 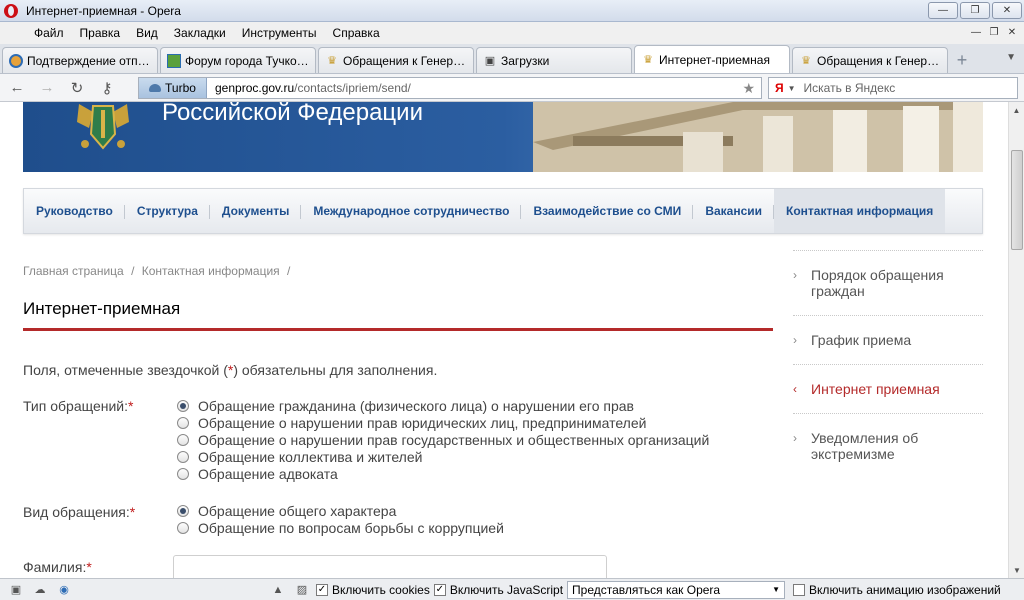 I want to click on cookies-checkbox: ✓ Включить cookies, so click(x=373, y=590).